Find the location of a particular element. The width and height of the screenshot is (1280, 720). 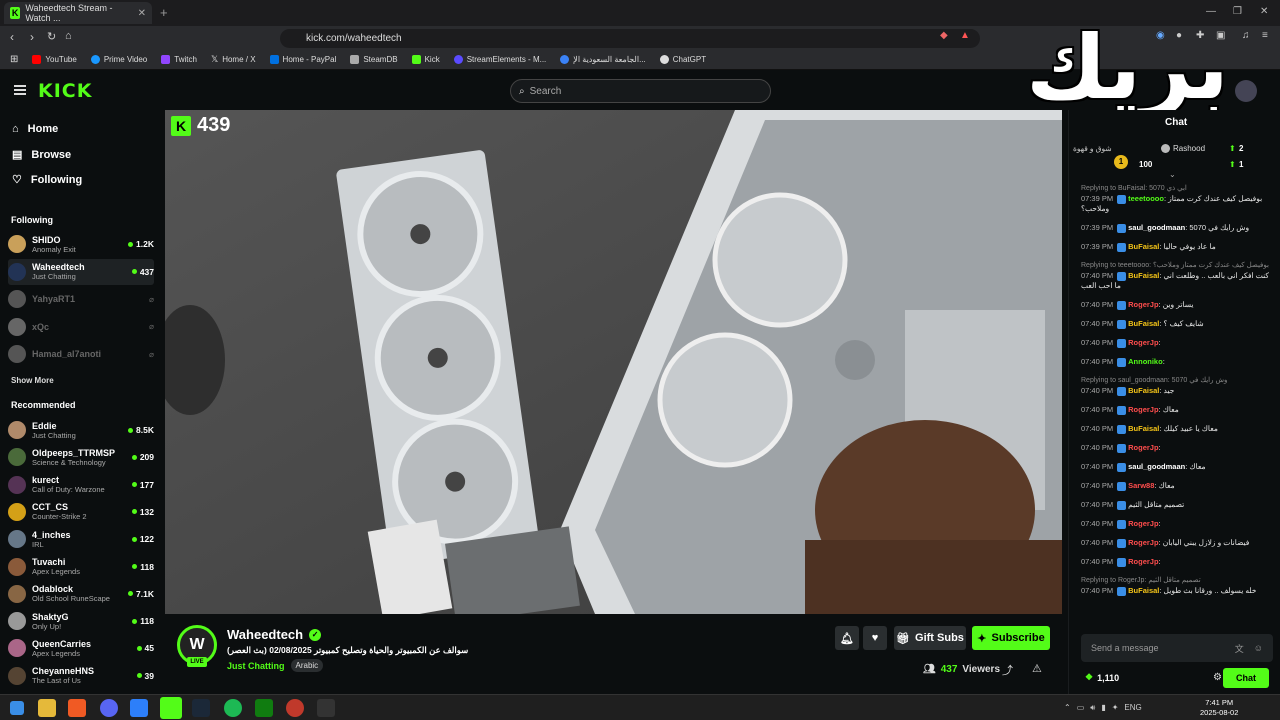

bookmark-item: Twitch is located at coordinates (179, 59).